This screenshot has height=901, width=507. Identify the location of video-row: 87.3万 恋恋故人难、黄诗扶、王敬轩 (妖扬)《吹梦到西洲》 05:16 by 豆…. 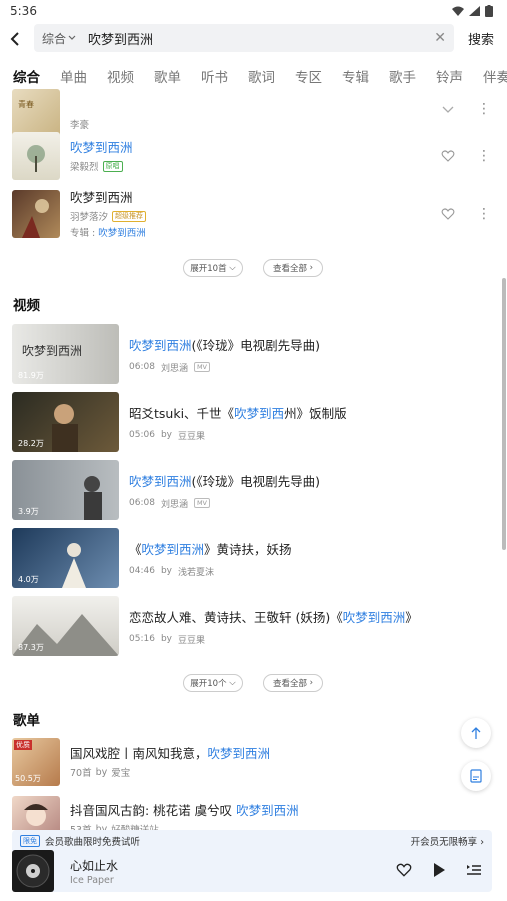
(252, 626).